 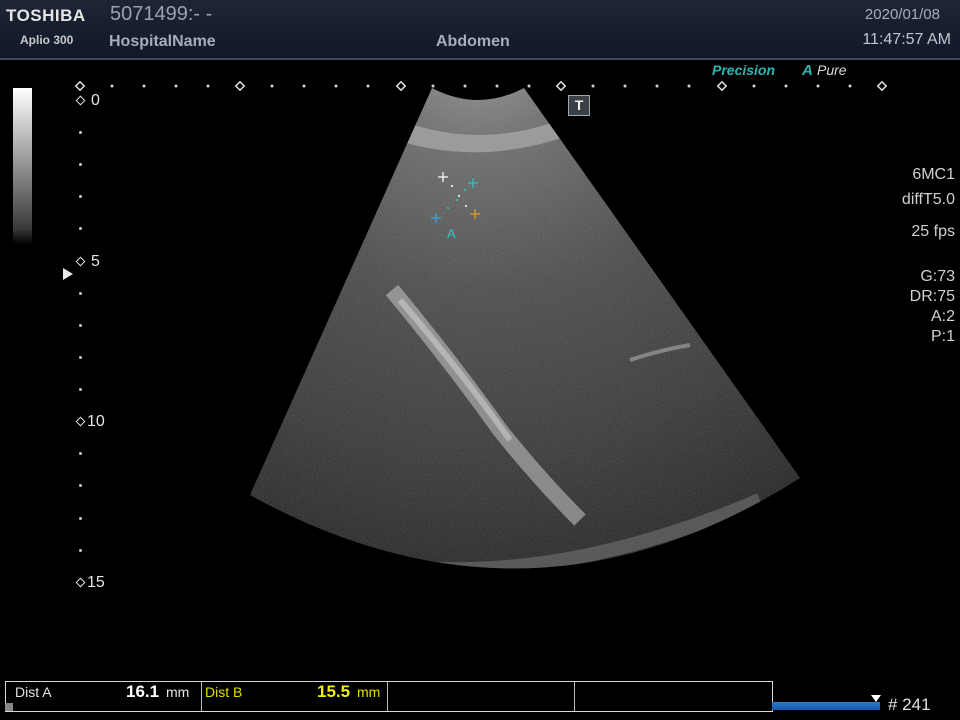 What do you see at coordinates (95, 261) in the screenshot?
I see `depth-label-5: 5` at bounding box center [95, 261].